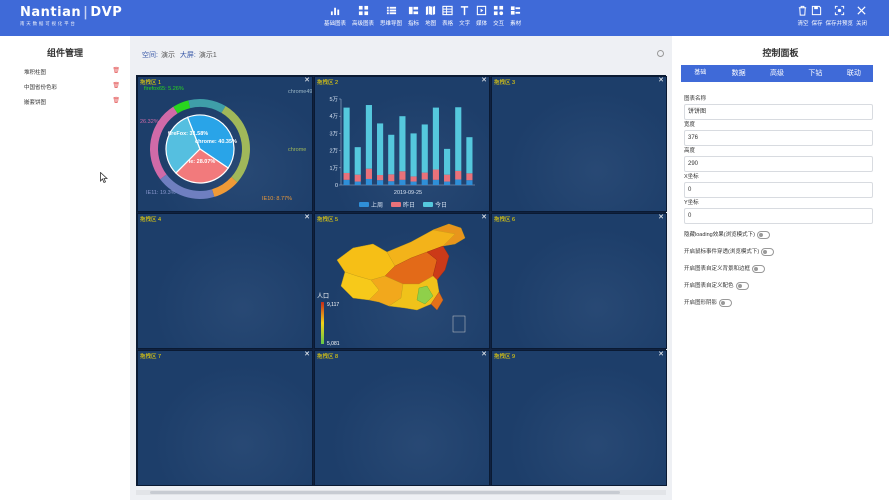 The image size is (889, 500). What do you see at coordinates (391, 16) in the screenshot?
I see `toolbar-mindmap-button: 思维导图` at bounding box center [391, 16].